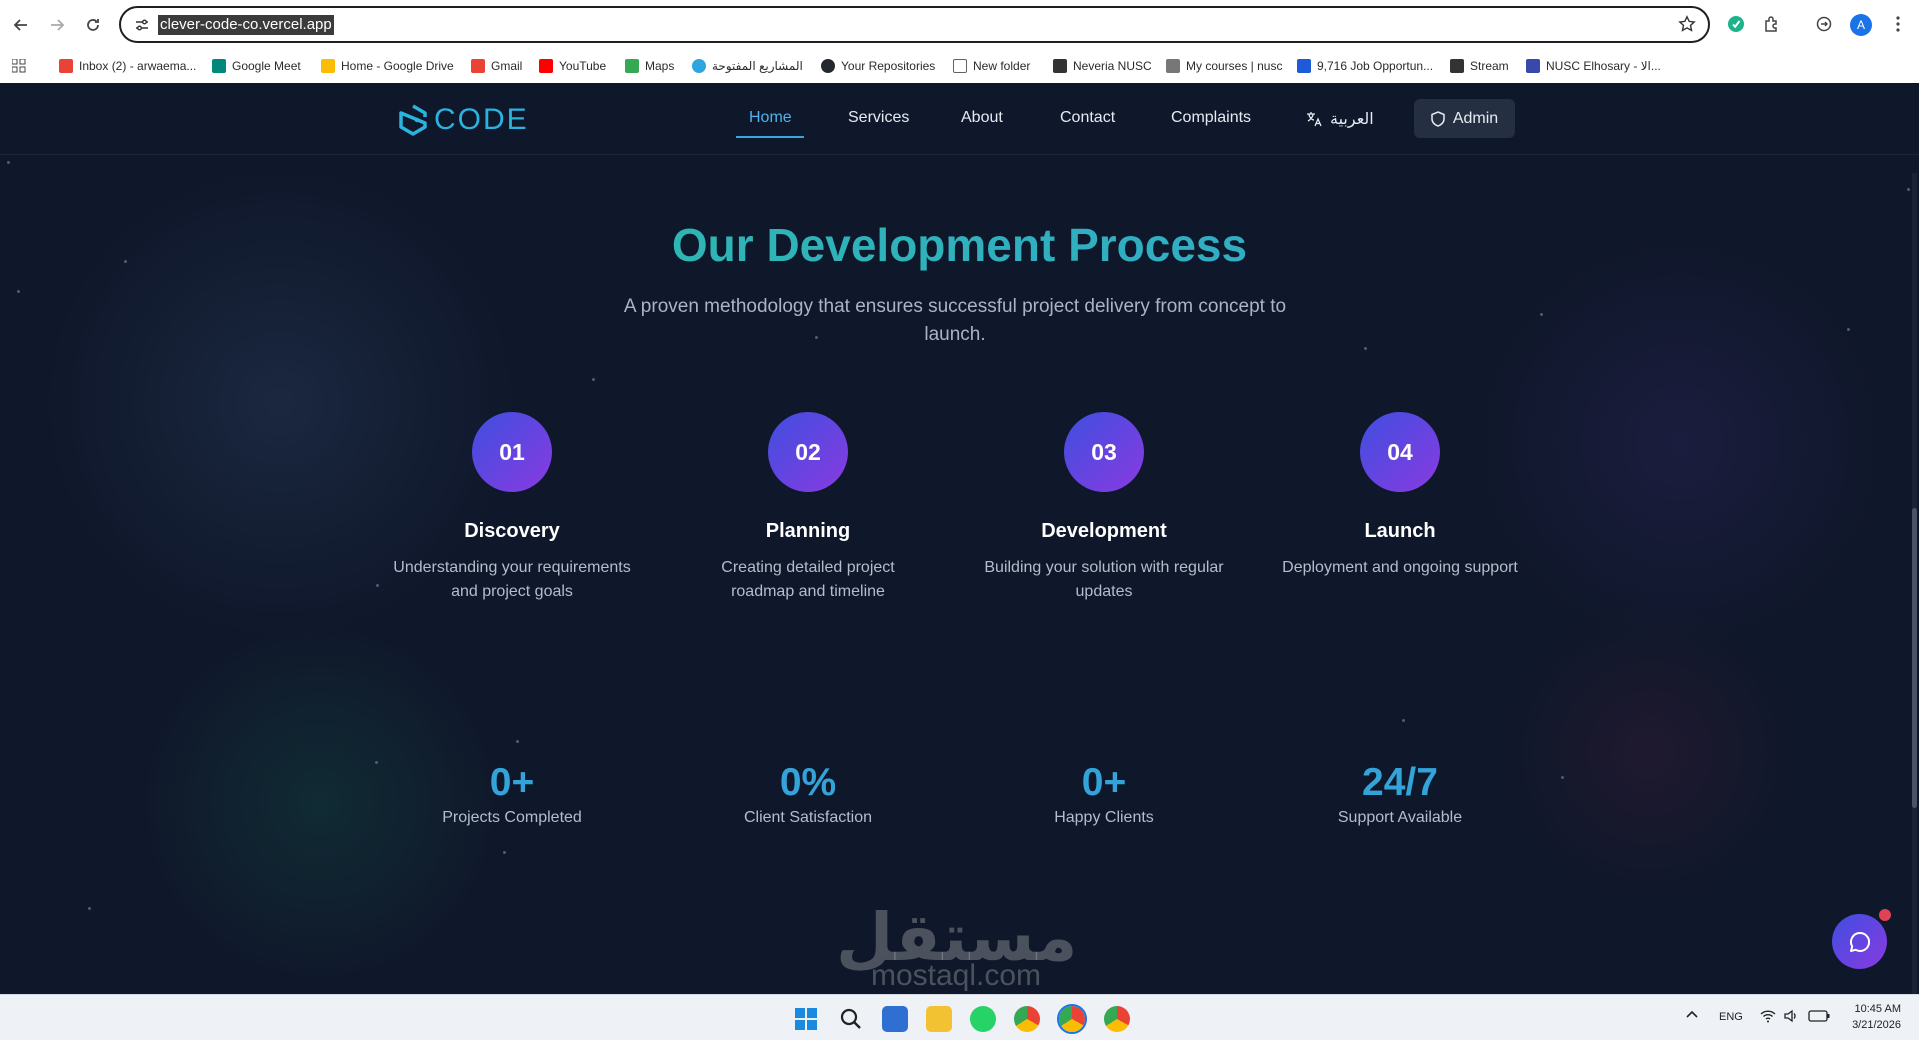 The height and width of the screenshot is (1040, 1919). What do you see at coordinates (828, 66) in the screenshot?
I see `github-icon` at bounding box center [828, 66].